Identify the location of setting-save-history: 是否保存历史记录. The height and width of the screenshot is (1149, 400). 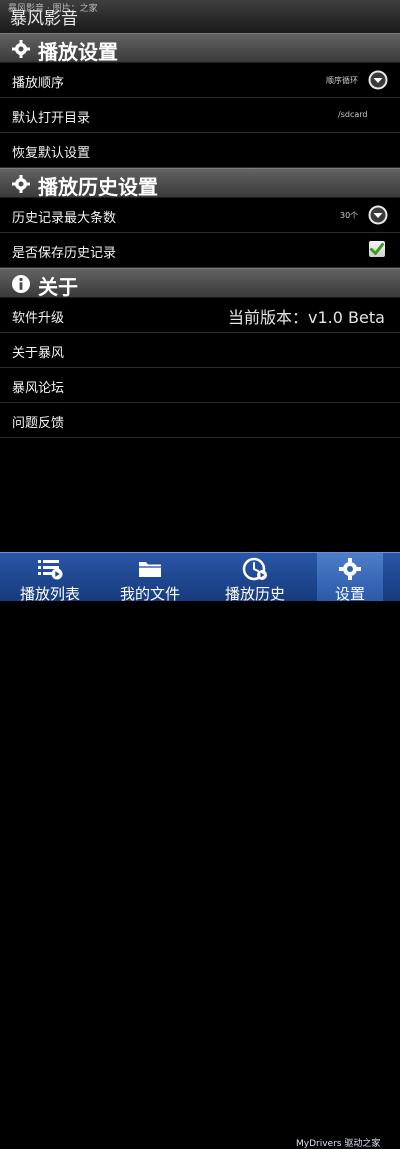
(200, 250).